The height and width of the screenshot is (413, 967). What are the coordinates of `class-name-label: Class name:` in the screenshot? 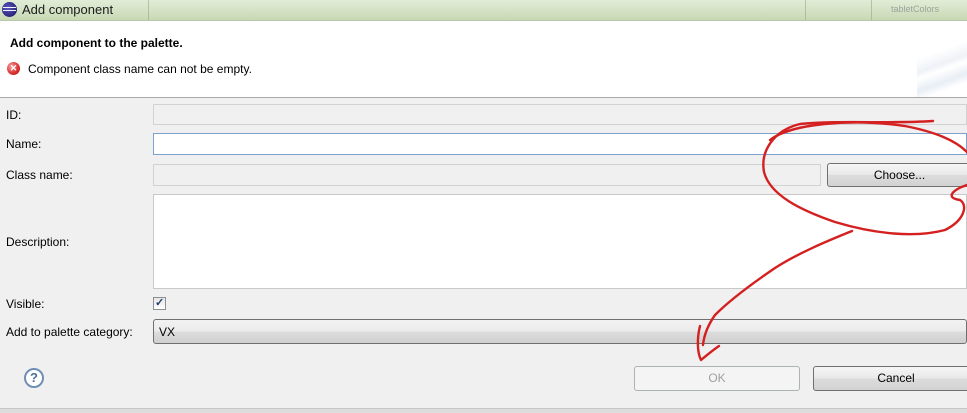 It's located at (39, 175).